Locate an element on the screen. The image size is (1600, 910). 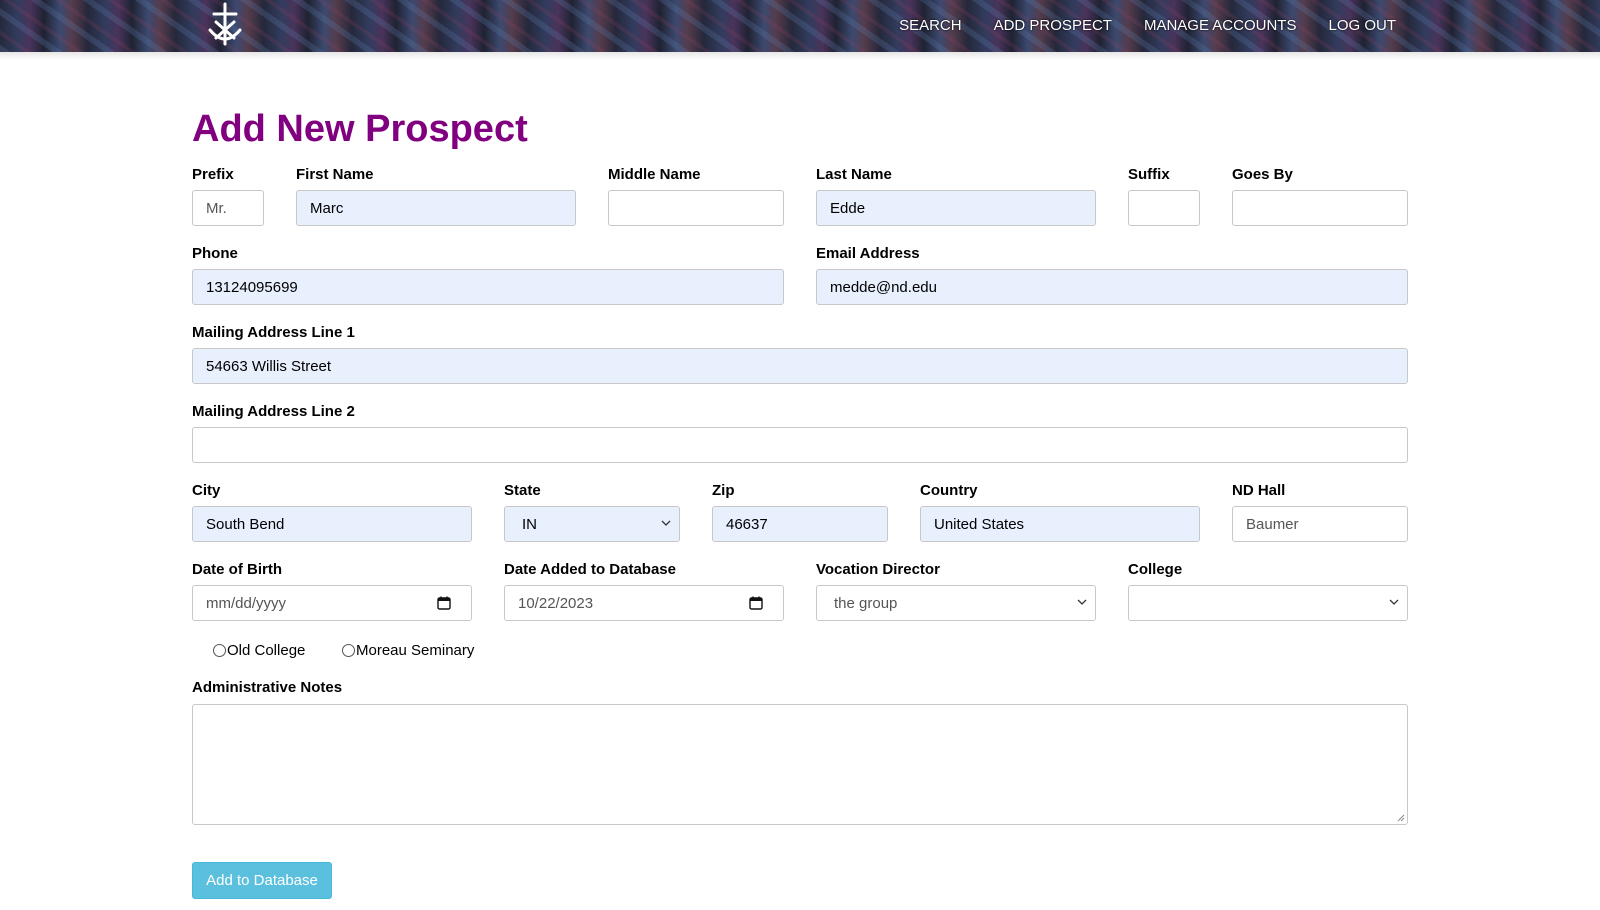
dob-value: mm/dd/yyyy is located at coordinates (246, 603).